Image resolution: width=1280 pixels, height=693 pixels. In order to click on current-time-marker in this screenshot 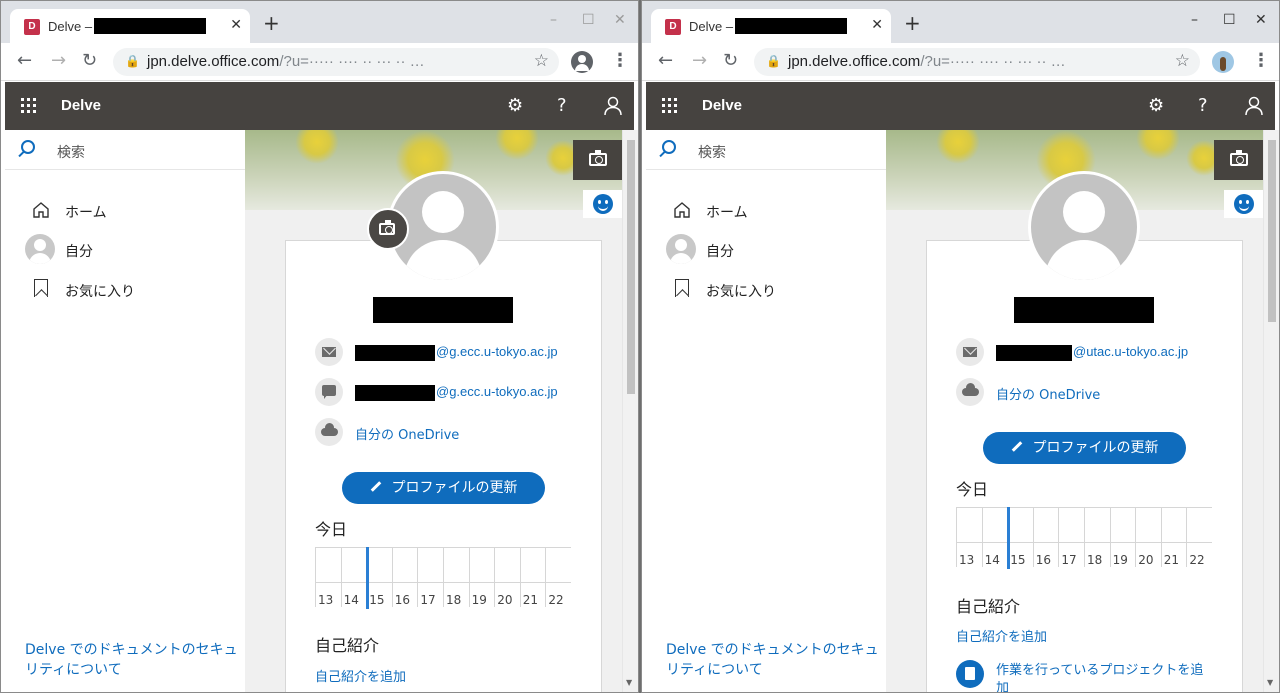, I will do `click(368, 578)`.